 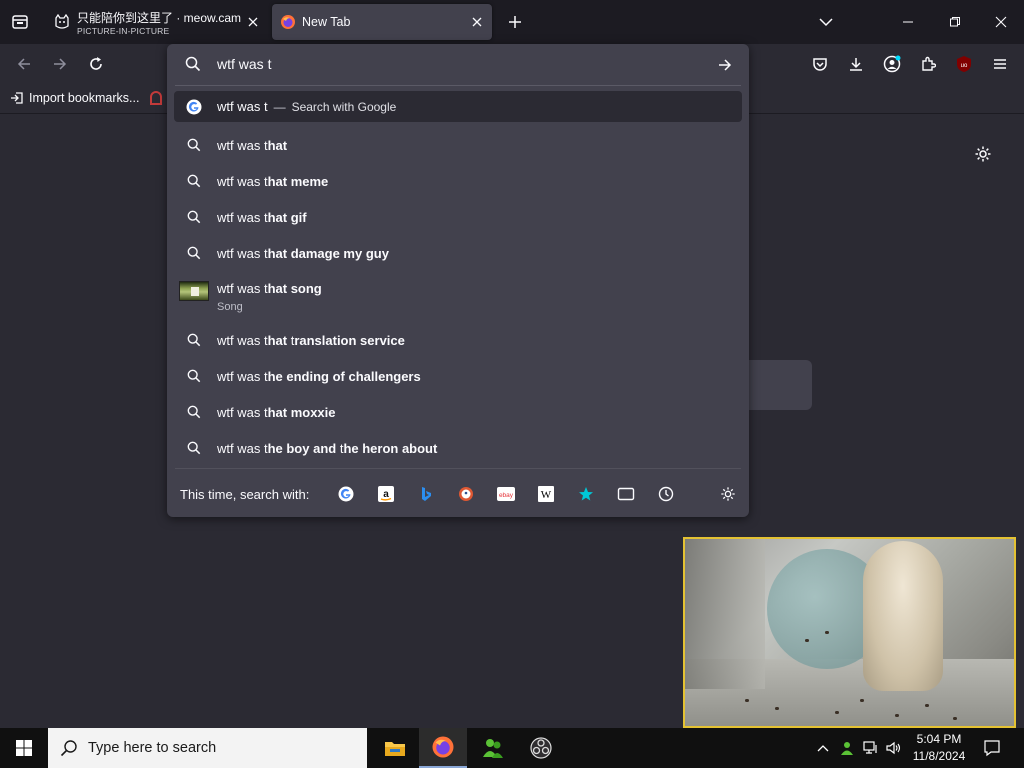 What do you see at coordinates (776, 385) in the screenshot?
I see `page-search-box` at bounding box center [776, 385].